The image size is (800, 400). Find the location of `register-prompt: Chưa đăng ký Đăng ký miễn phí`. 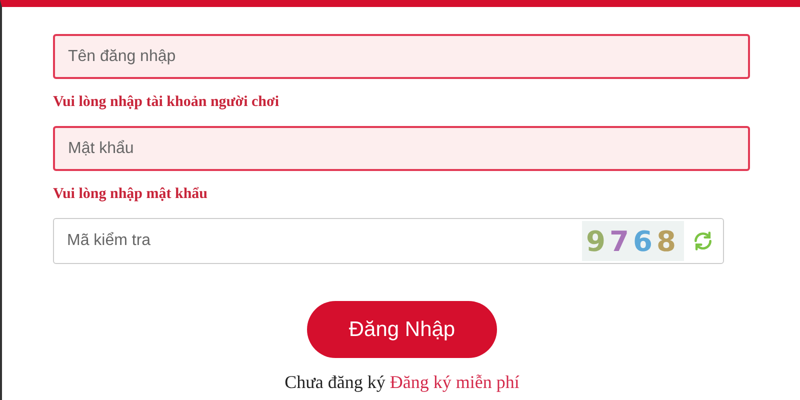

register-prompt: Chưa đăng ký Đăng ký miễn phí is located at coordinates (402, 382).